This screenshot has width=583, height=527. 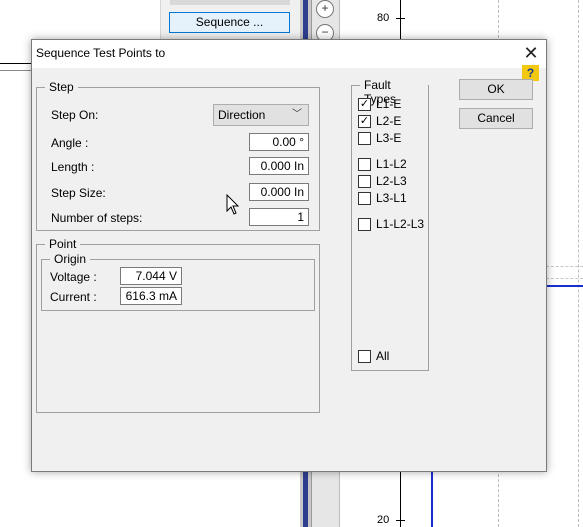 What do you see at coordinates (279, 217) in the screenshot?
I see `num-steps-input: 1` at bounding box center [279, 217].